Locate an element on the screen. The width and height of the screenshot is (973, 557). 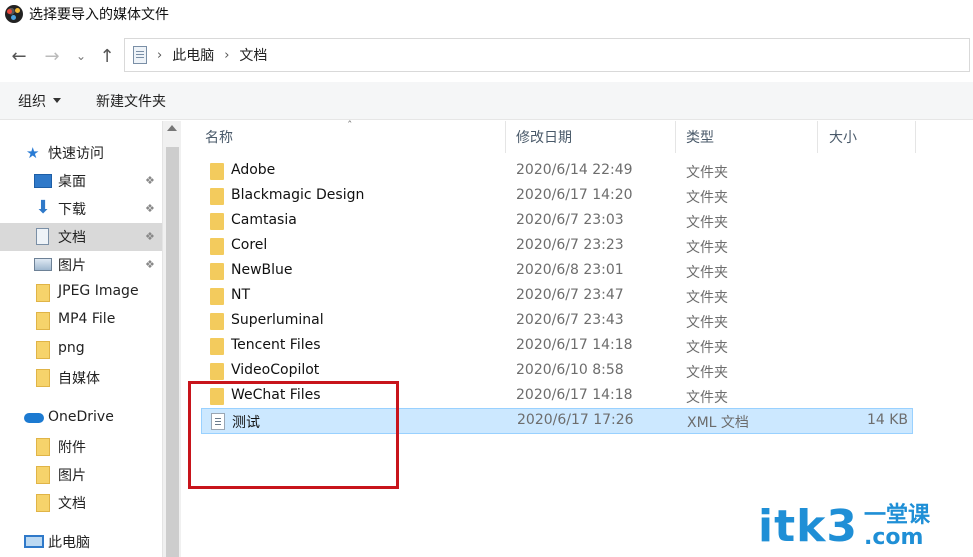
column-size-label: 大小 is located at coordinates (843, 138).